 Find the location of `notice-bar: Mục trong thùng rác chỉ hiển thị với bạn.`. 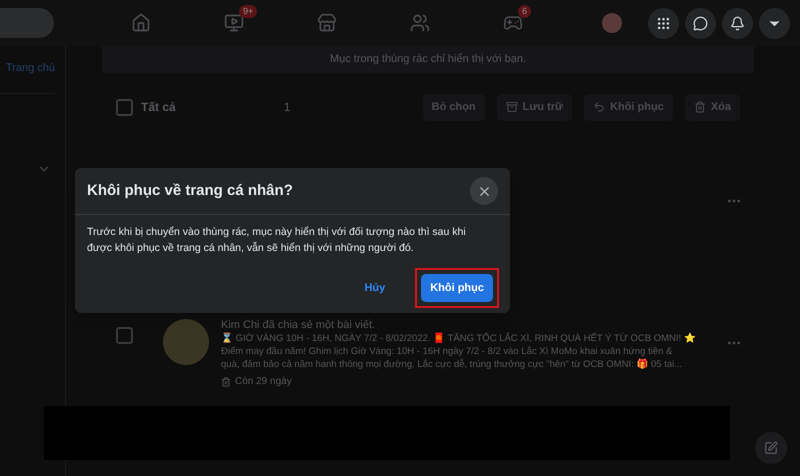

notice-bar: Mục trong thùng rác chỉ hiển thị với bạn. is located at coordinates (428, 59).